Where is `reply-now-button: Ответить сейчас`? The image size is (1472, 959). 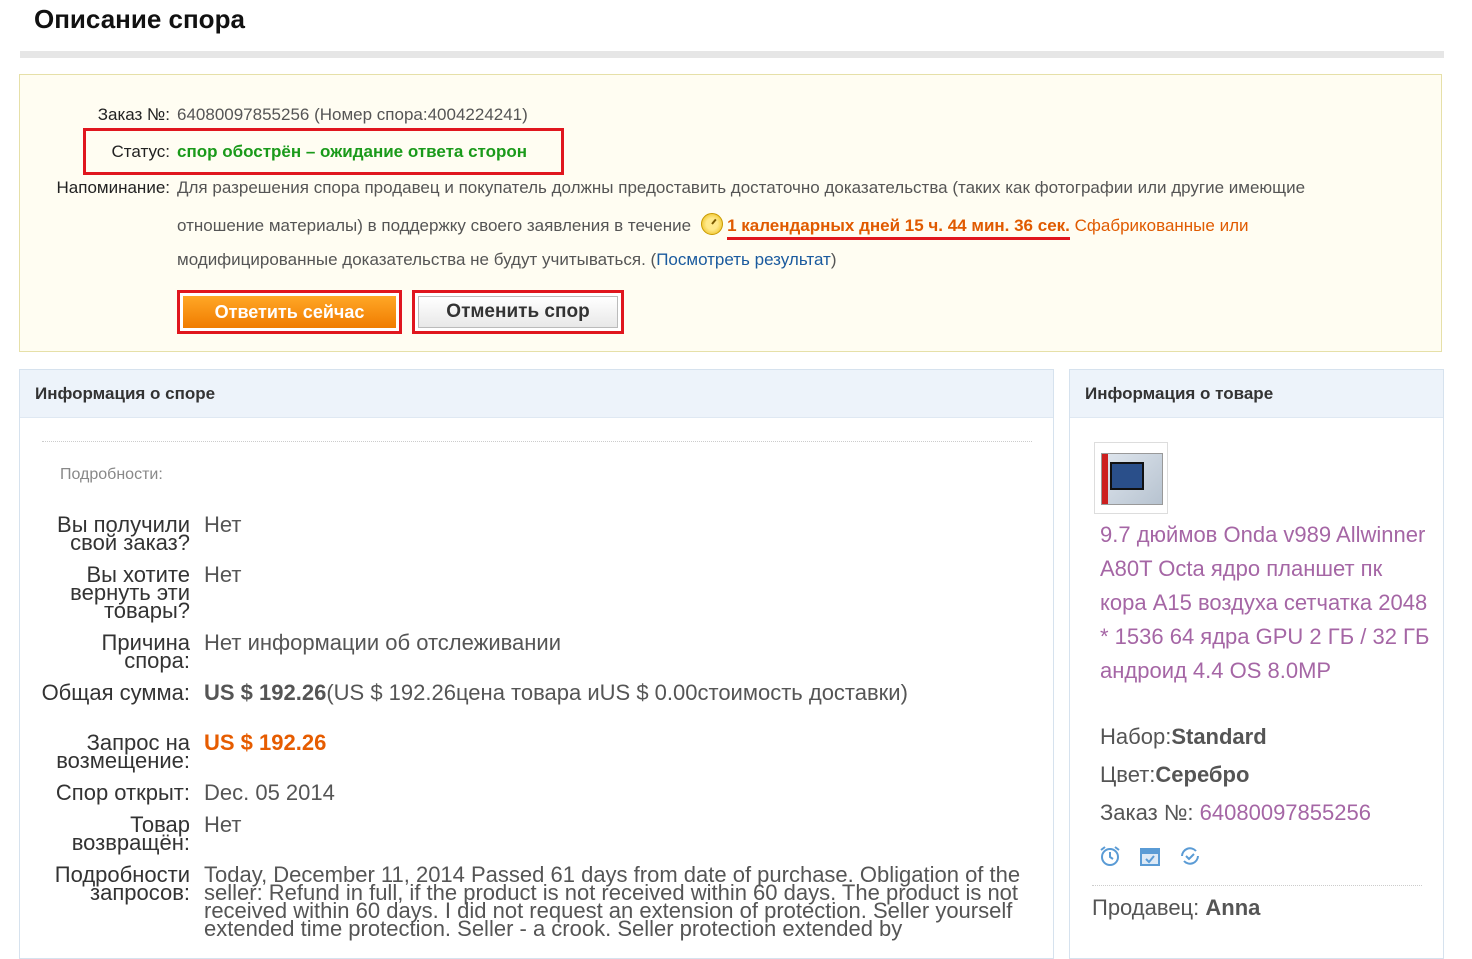 reply-now-button: Ответить сейчас is located at coordinates (289, 312).